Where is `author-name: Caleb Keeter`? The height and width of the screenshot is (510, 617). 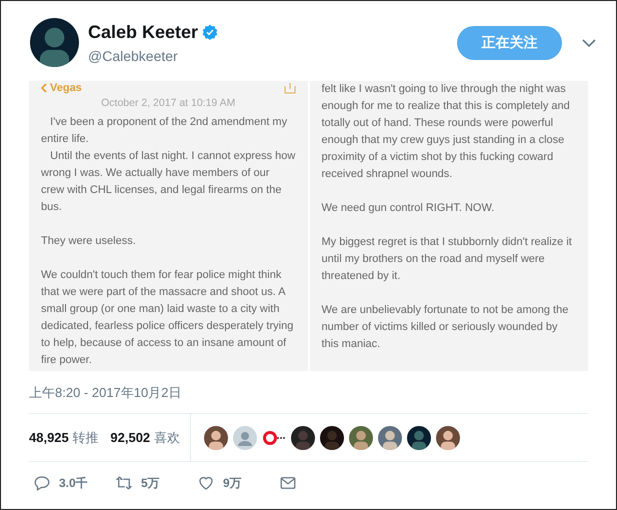
author-name: Caleb Keeter is located at coordinates (143, 32).